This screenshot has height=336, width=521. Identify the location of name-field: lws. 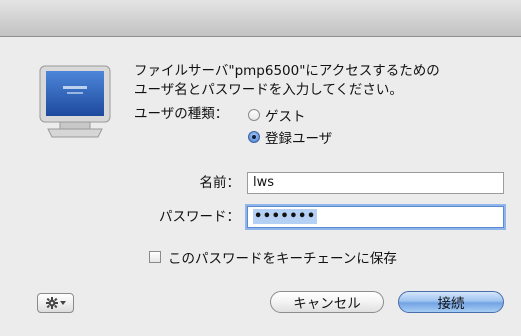
(375, 183).